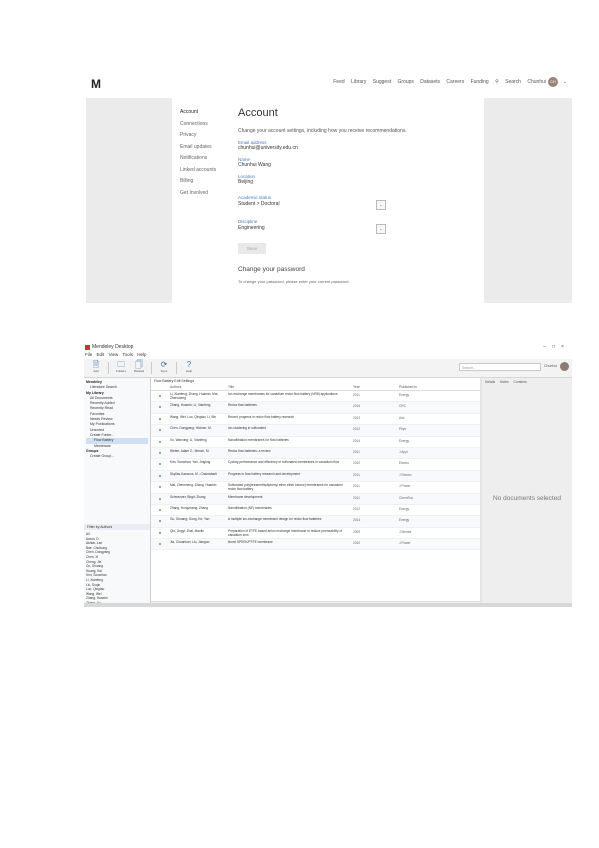  Describe the element at coordinates (405, 82) in the screenshot. I see `nav-groups: Groups` at that location.